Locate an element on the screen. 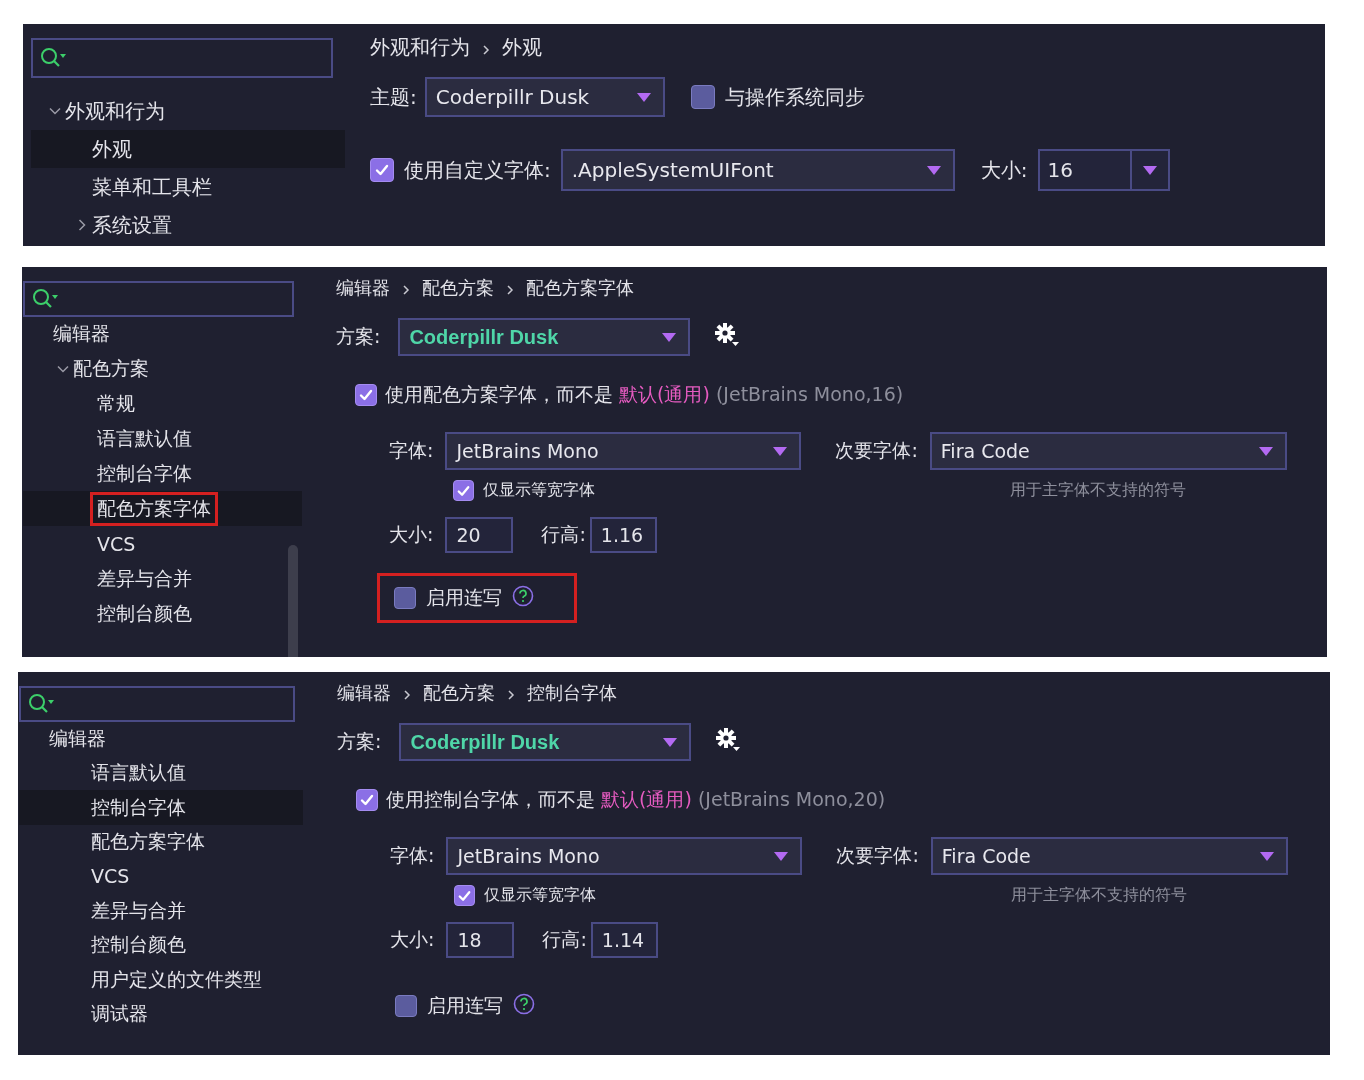 The height and width of the screenshot is (1080, 1364). checkbox-label: 使用控制台字体，而不是 默认(通用) (JetBrains Mono,20) is located at coordinates (636, 799).